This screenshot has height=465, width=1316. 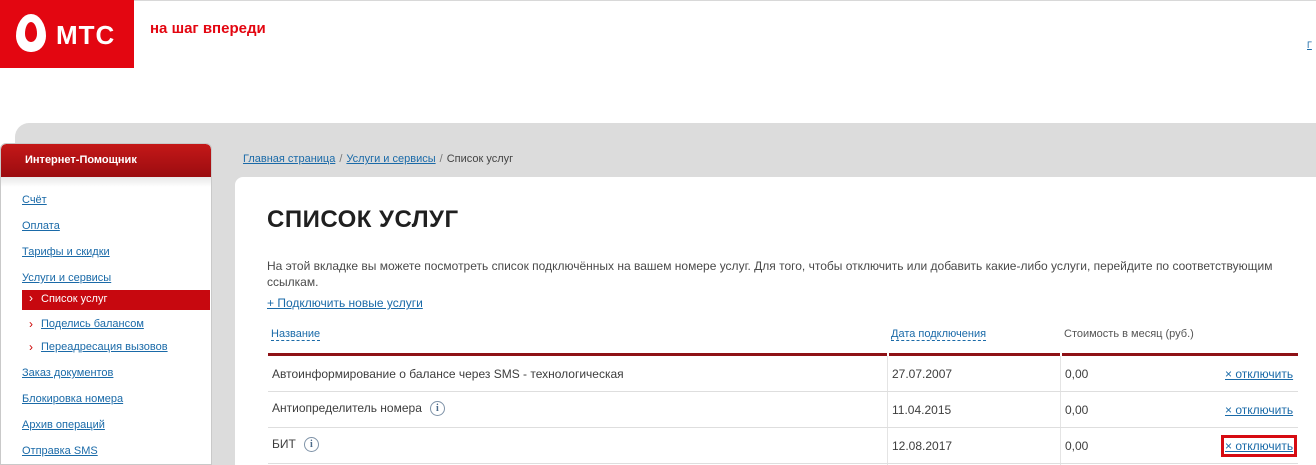 I want to click on sidebar-item-share-balance: Поделись балансом, so click(x=86, y=324).